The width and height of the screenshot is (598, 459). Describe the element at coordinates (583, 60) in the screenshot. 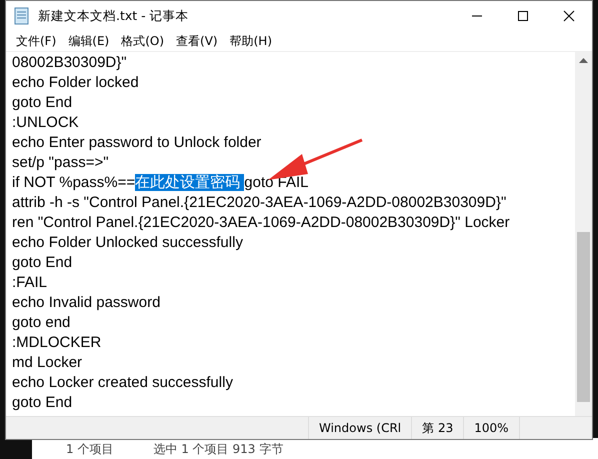

I see `scroll-up-icon` at that location.